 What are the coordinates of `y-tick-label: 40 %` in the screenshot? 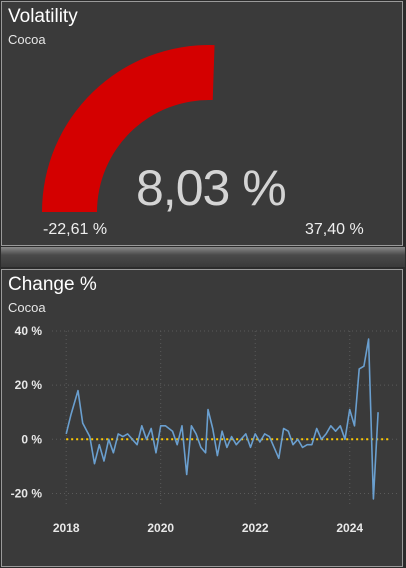 It's located at (29, 331).